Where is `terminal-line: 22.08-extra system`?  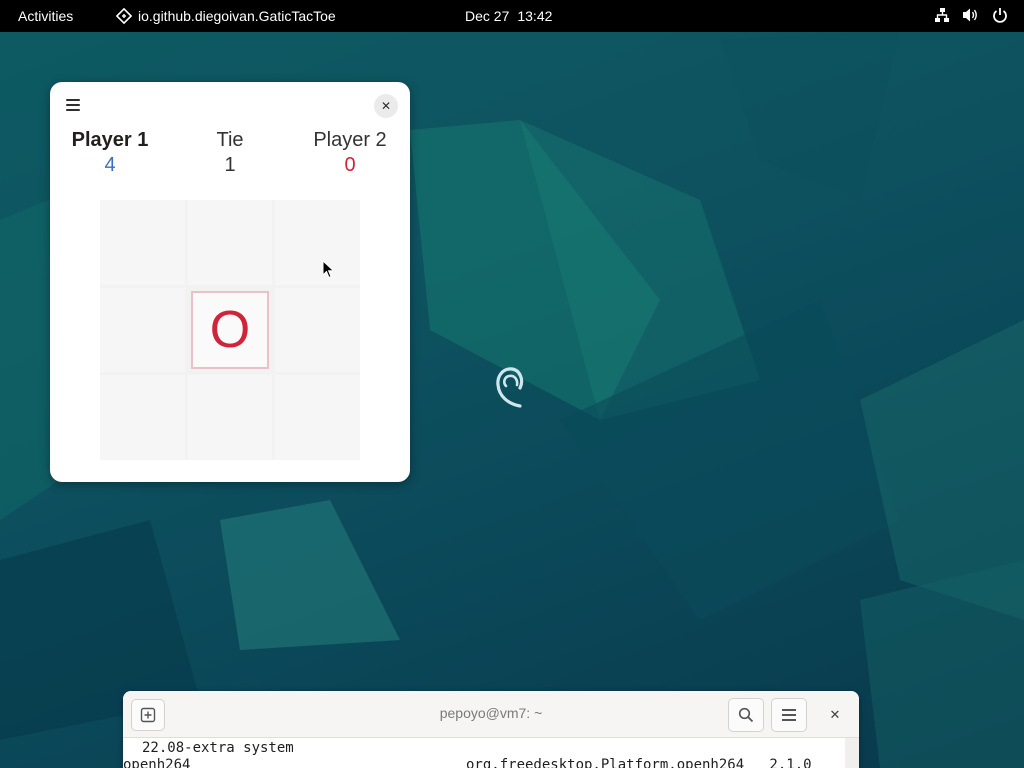 terminal-line: 22.08-extra system is located at coordinates (218, 748).